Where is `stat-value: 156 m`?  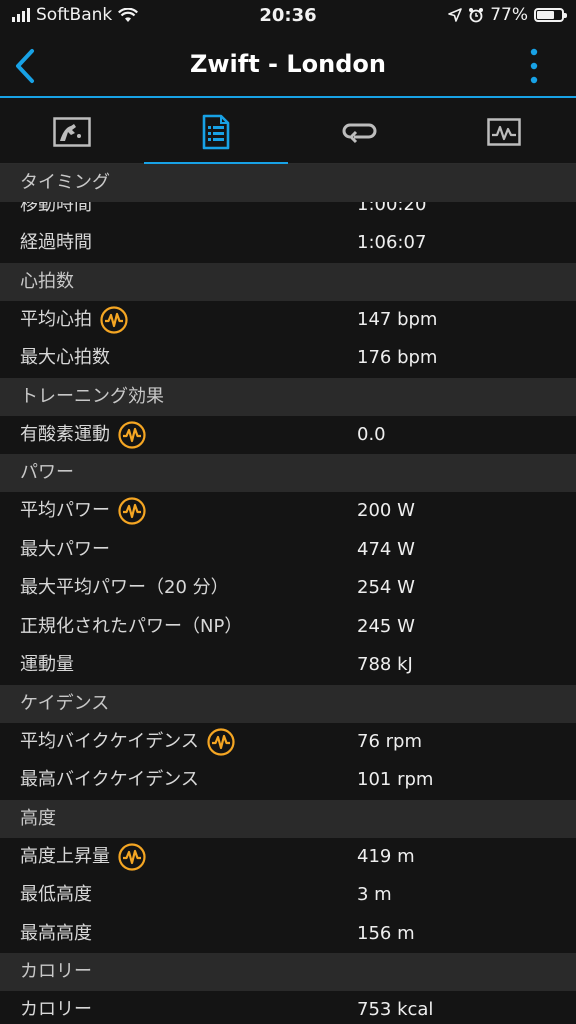
stat-value: 156 m is located at coordinates (386, 933).